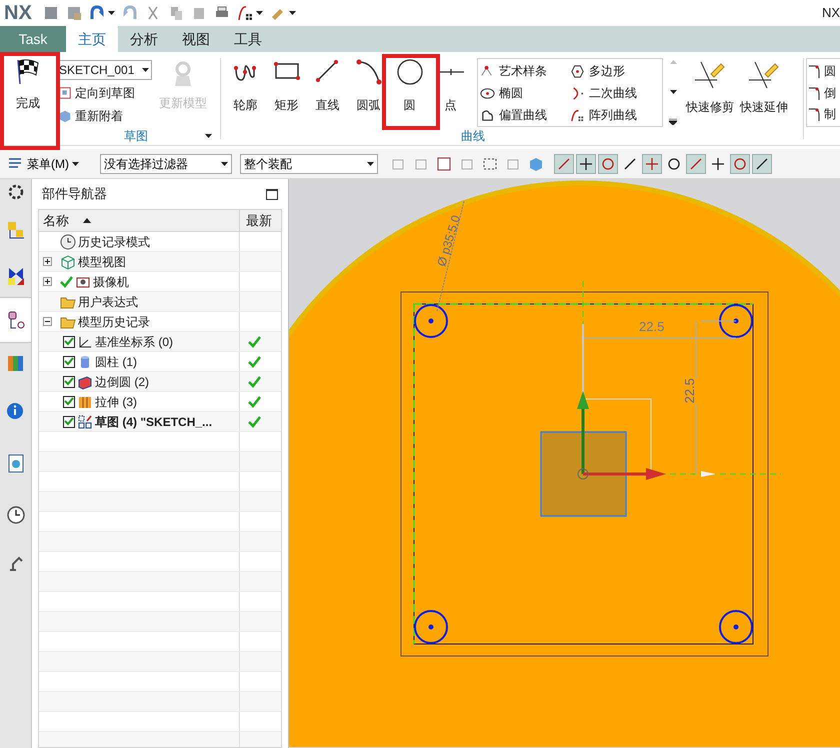  I want to click on redo-icon, so click(130, 13).